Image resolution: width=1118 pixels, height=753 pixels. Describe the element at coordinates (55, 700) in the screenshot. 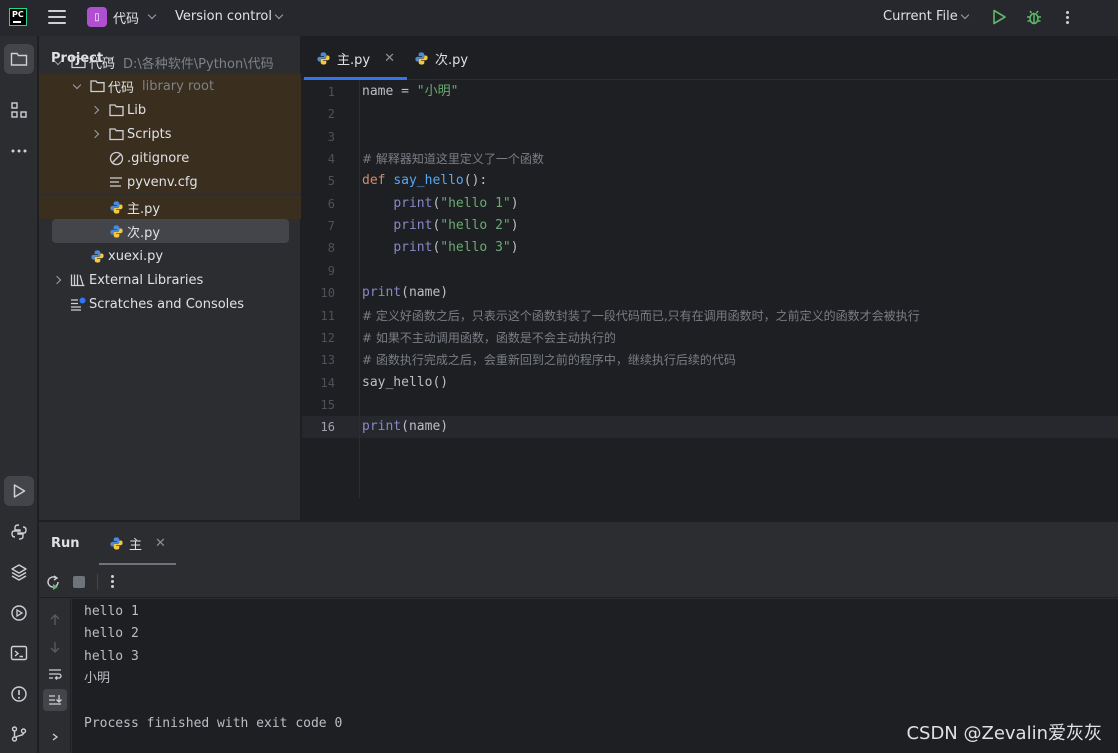

I see `scroll-to-end-button` at that location.